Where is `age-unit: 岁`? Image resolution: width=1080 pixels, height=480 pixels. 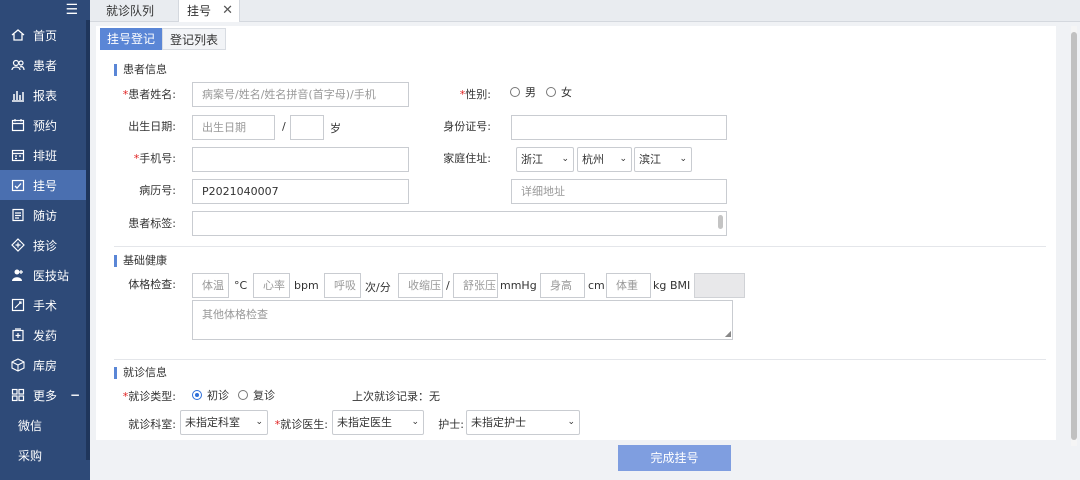
age-unit: 岁 is located at coordinates (335, 128).